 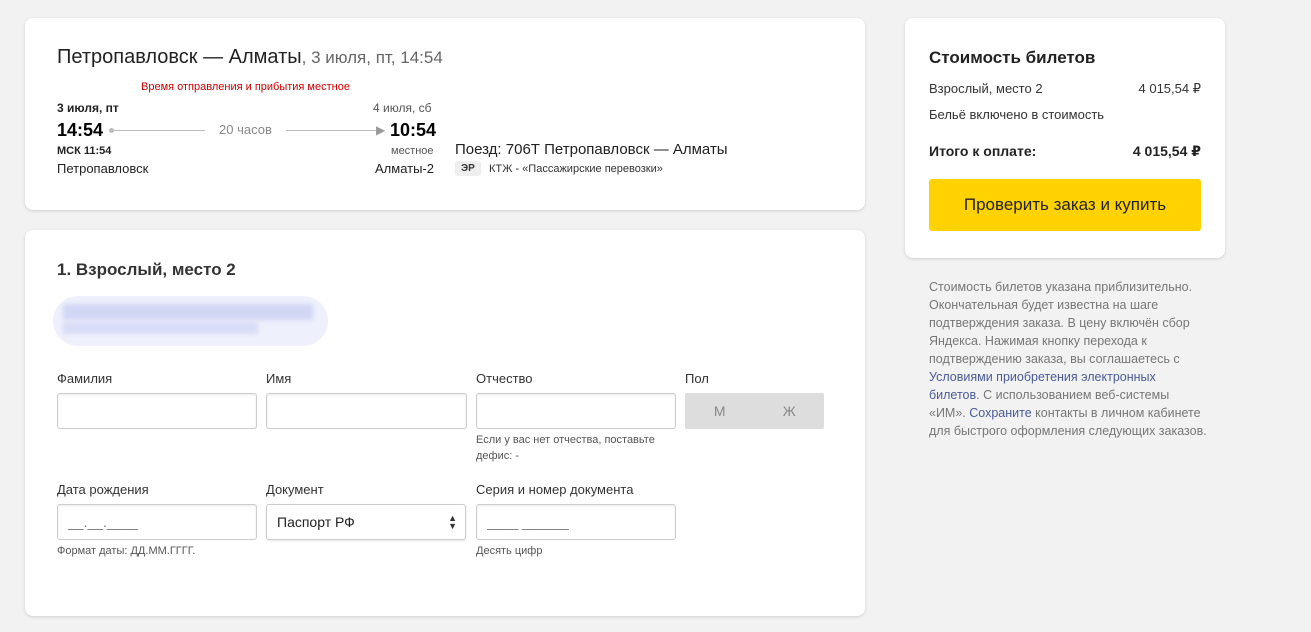 What do you see at coordinates (412, 151) in the screenshot?
I see `arrival-tz-label: местное` at bounding box center [412, 151].